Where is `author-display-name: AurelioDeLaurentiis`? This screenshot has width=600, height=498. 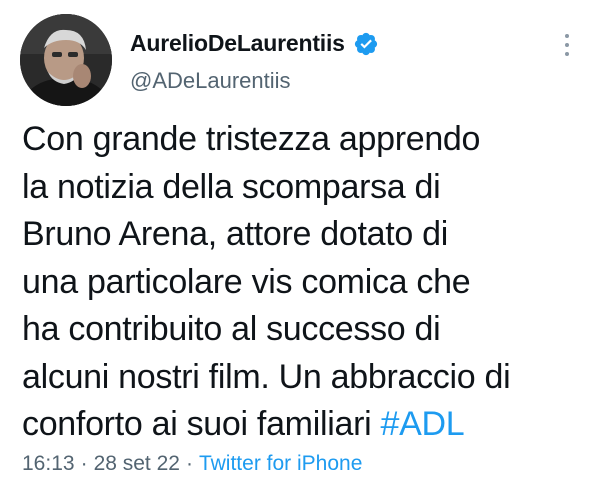
author-display-name: AurelioDeLaurentiis is located at coordinates (237, 43).